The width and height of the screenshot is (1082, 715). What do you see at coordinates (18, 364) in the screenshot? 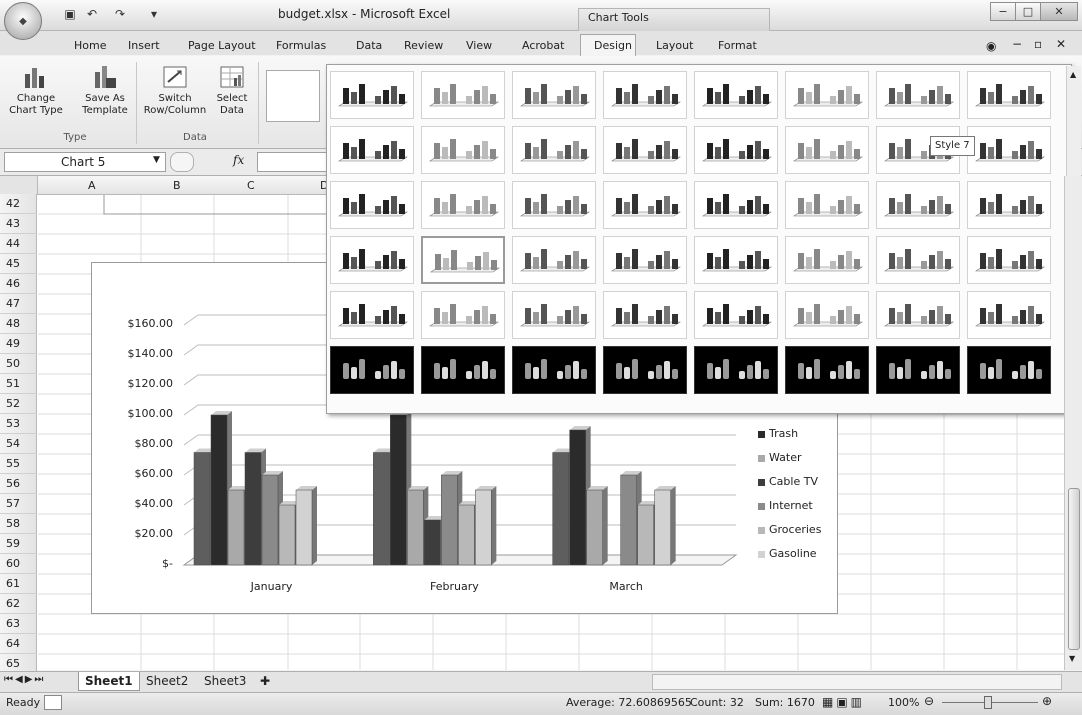
I see `row-header: 50` at bounding box center [18, 364].